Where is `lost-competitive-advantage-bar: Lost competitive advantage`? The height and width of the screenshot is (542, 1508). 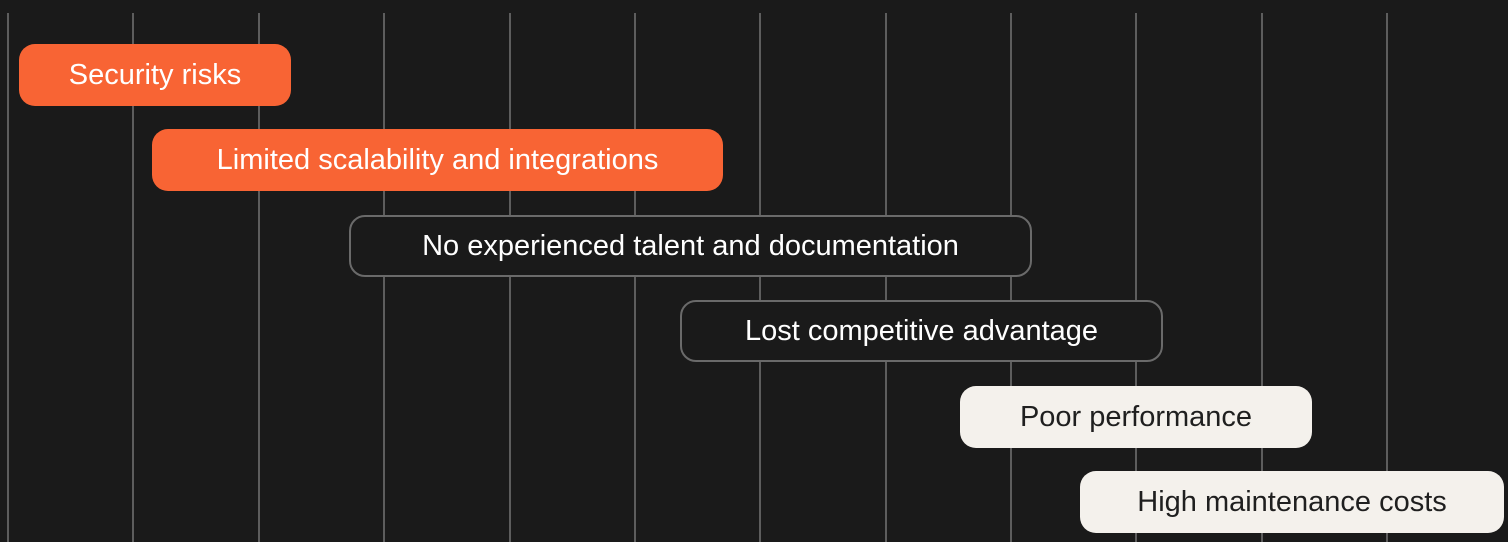
lost-competitive-advantage-bar: Lost competitive advantage is located at coordinates (921, 331).